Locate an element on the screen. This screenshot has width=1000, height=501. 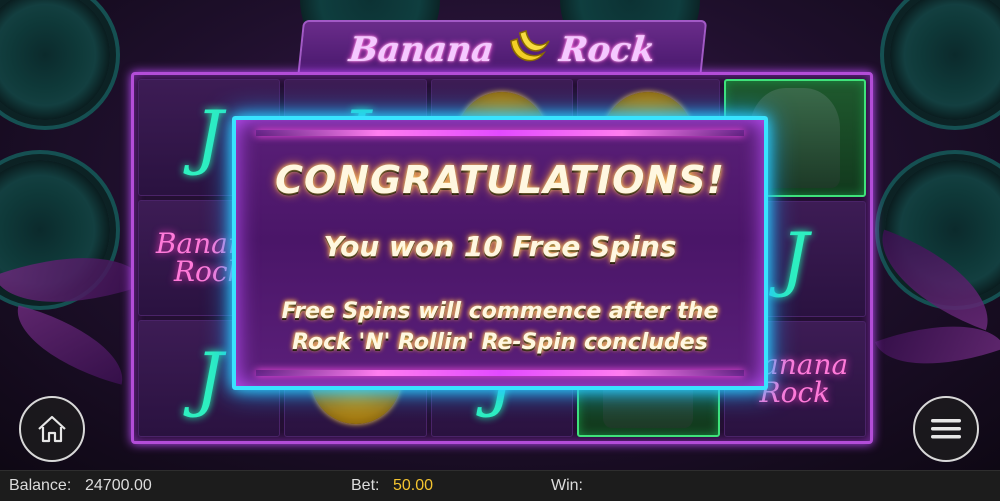
game-logo: Banana Rock is located at coordinates (502, 50).